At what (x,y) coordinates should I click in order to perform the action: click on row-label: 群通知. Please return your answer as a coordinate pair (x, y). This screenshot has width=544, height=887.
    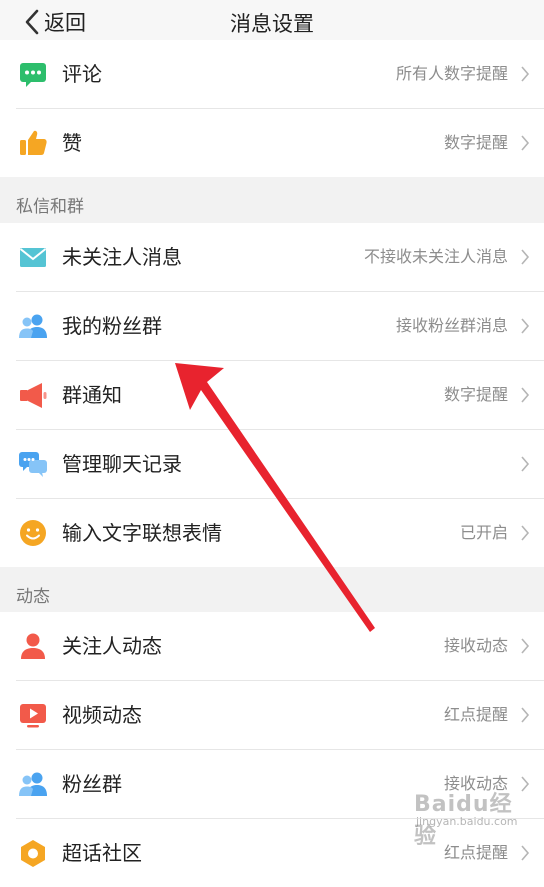
    Looking at the image, I should click on (92, 395).